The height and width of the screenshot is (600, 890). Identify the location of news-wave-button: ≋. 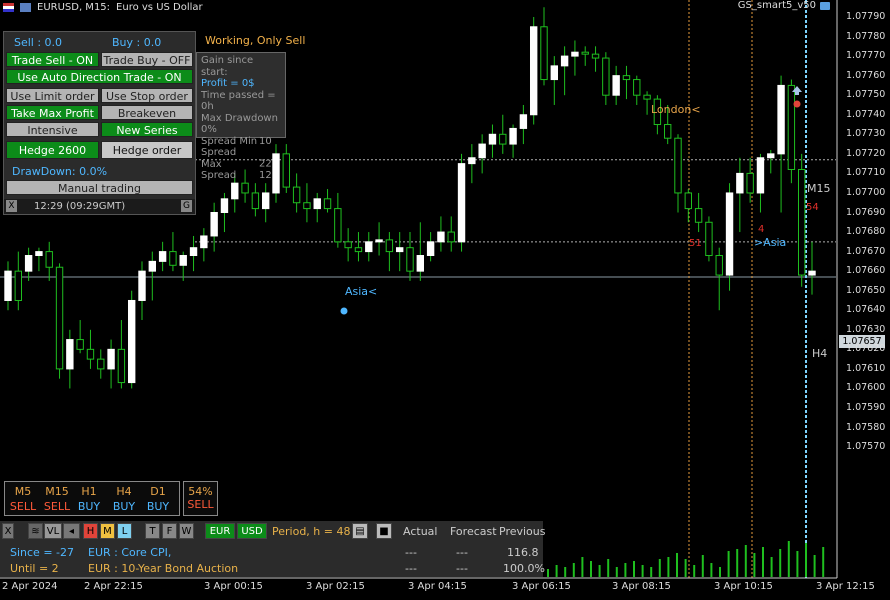
(35, 531).